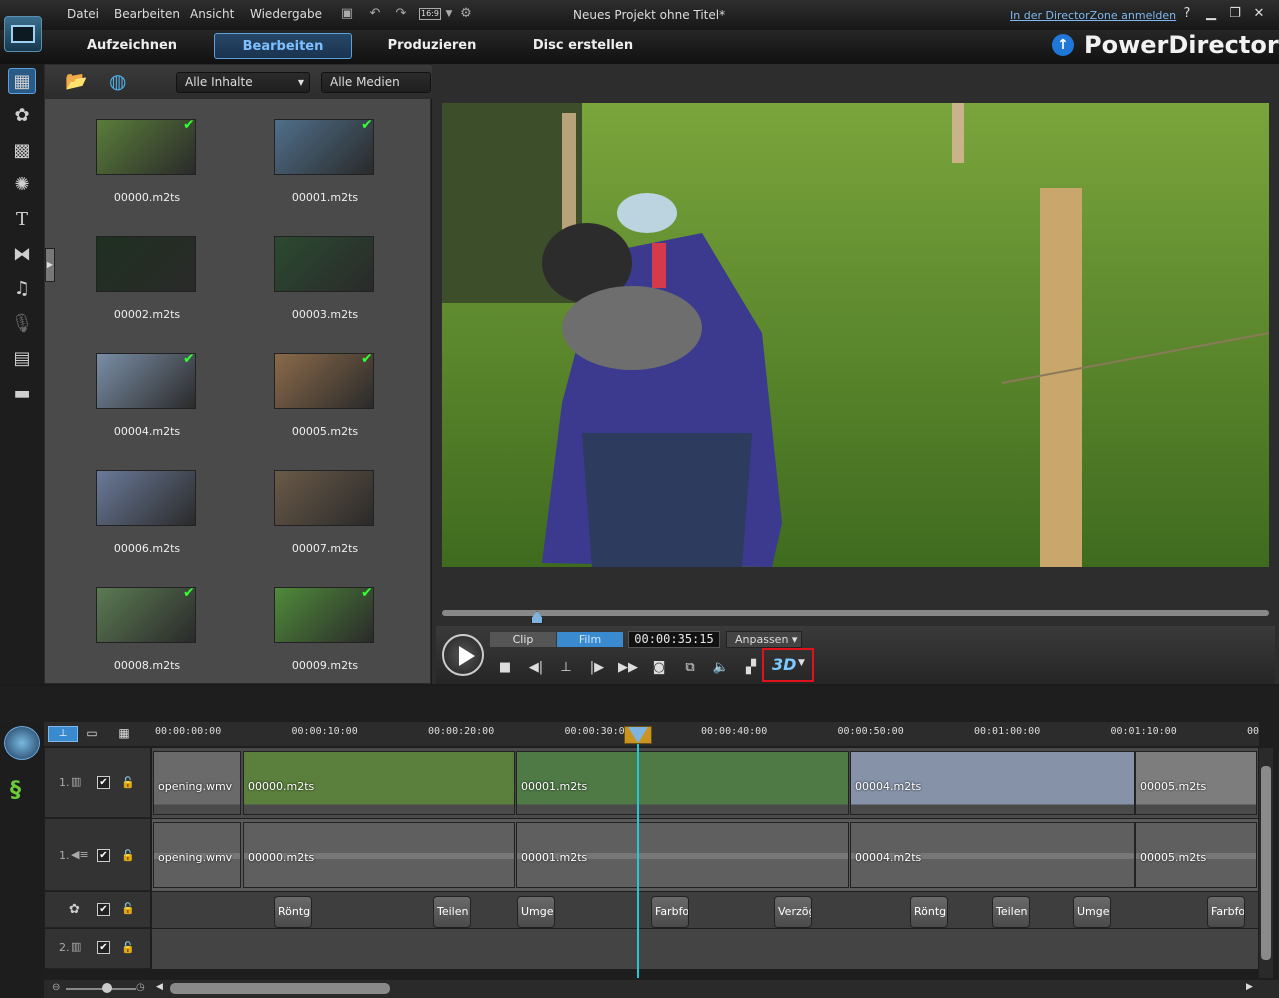 This screenshot has height=998, width=1279. Describe the element at coordinates (1211, 14) in the screenshot. I see `minimize-icon: ▁` at that location.